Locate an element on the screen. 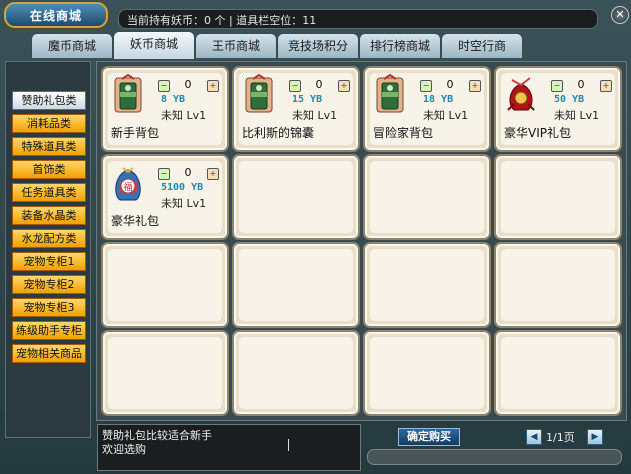 The image size is (631, 474). next-page-button: ▶ is located at coordinates (595, 437).